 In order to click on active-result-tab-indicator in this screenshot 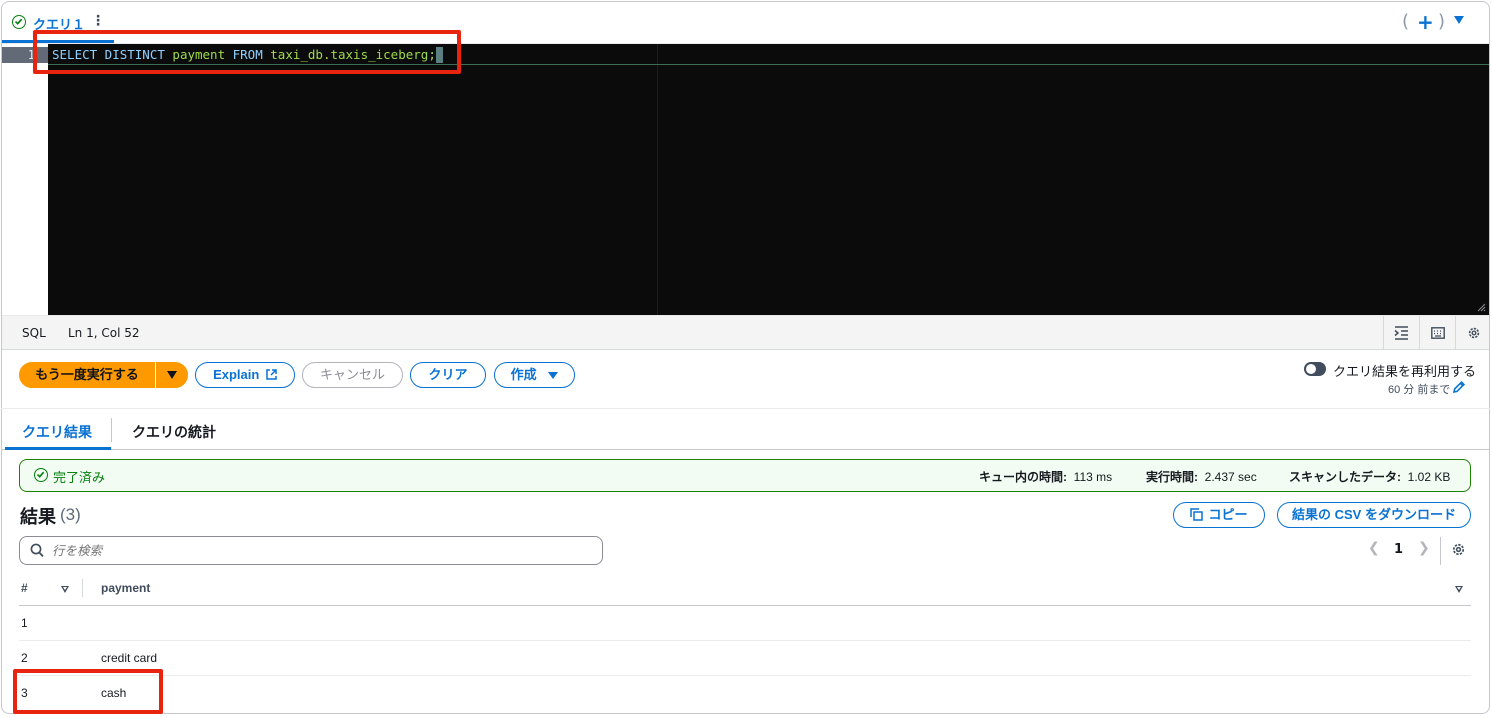, I will do `click(58, 448)`.